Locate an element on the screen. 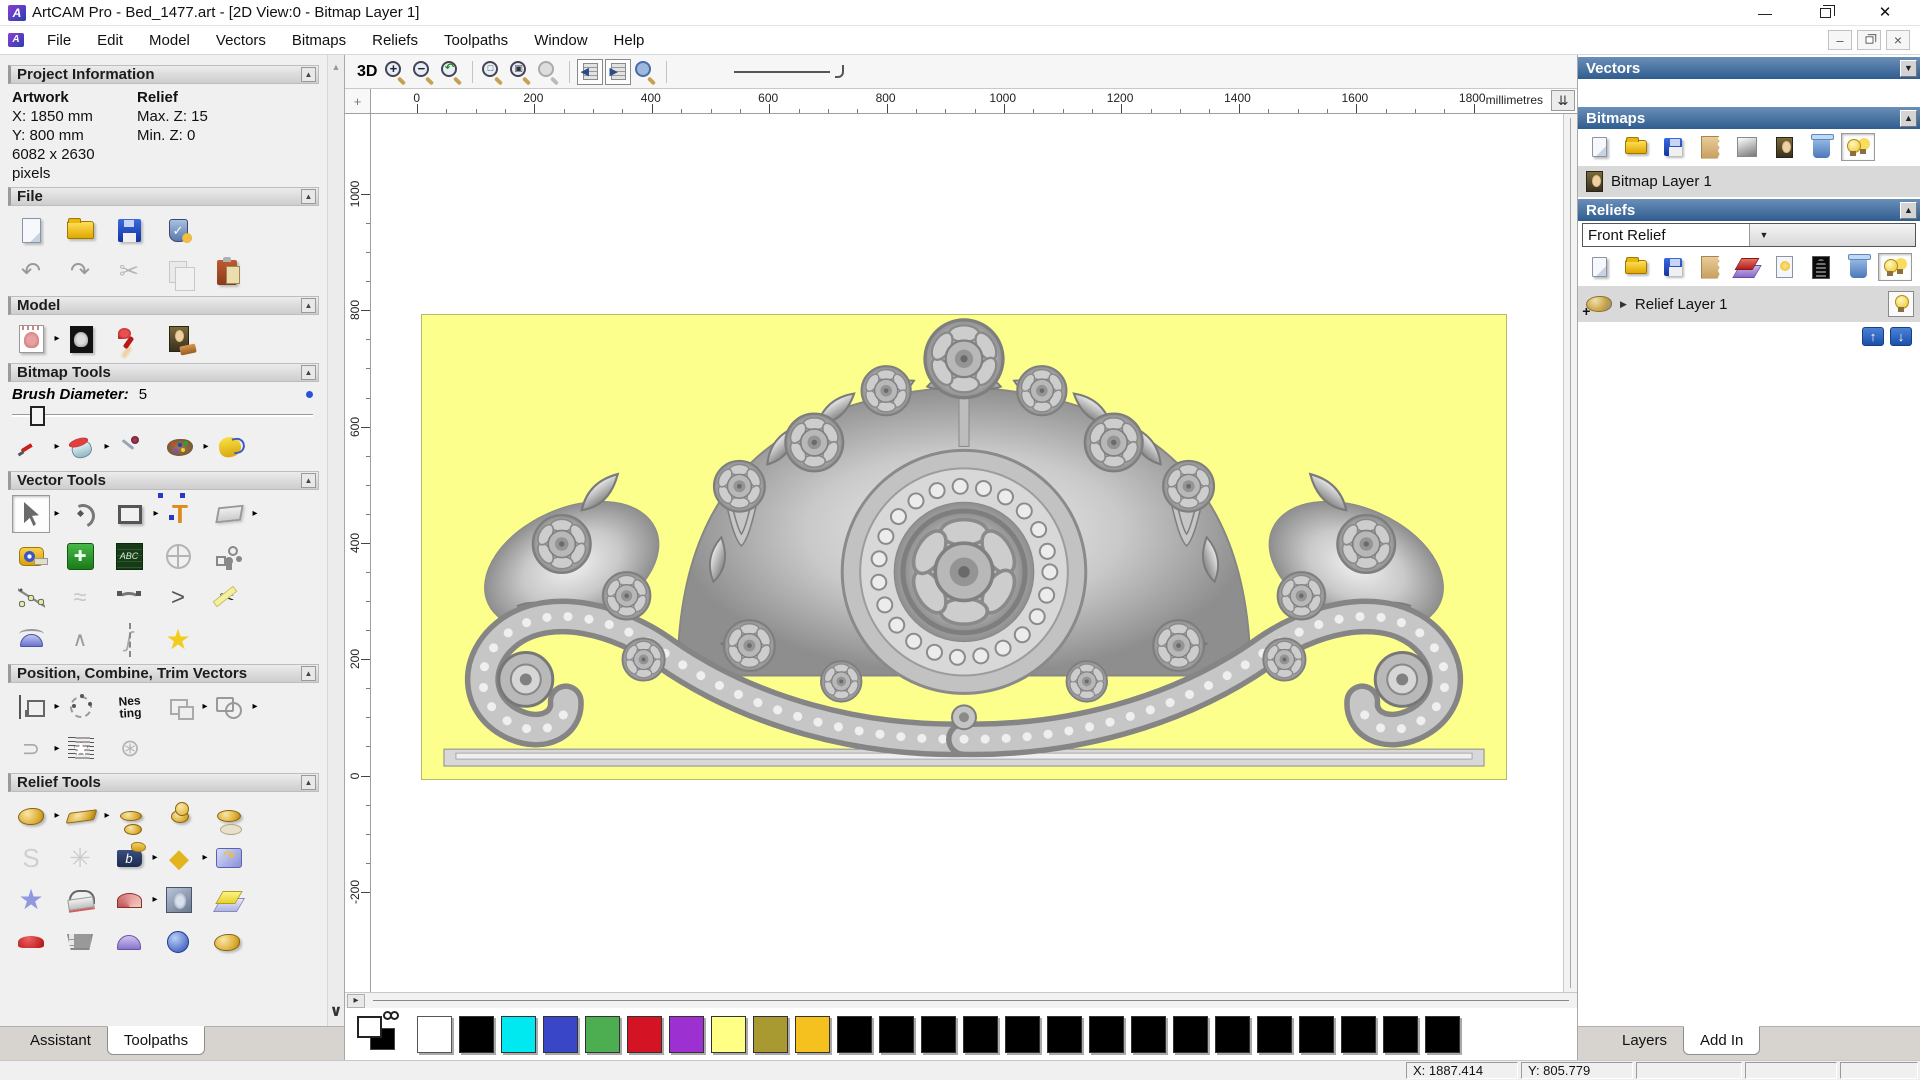  scroll-down-icon: ∨ is located at coordinates (336, 1012).